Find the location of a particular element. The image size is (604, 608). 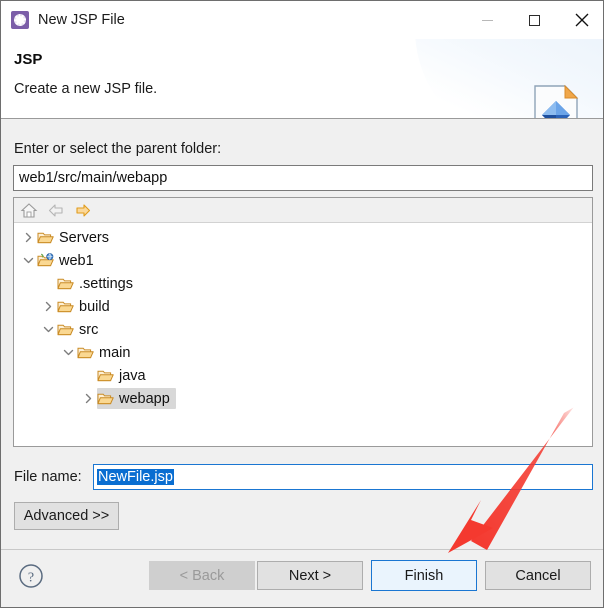

help-icon: ? is located at coordinates (31, 576).